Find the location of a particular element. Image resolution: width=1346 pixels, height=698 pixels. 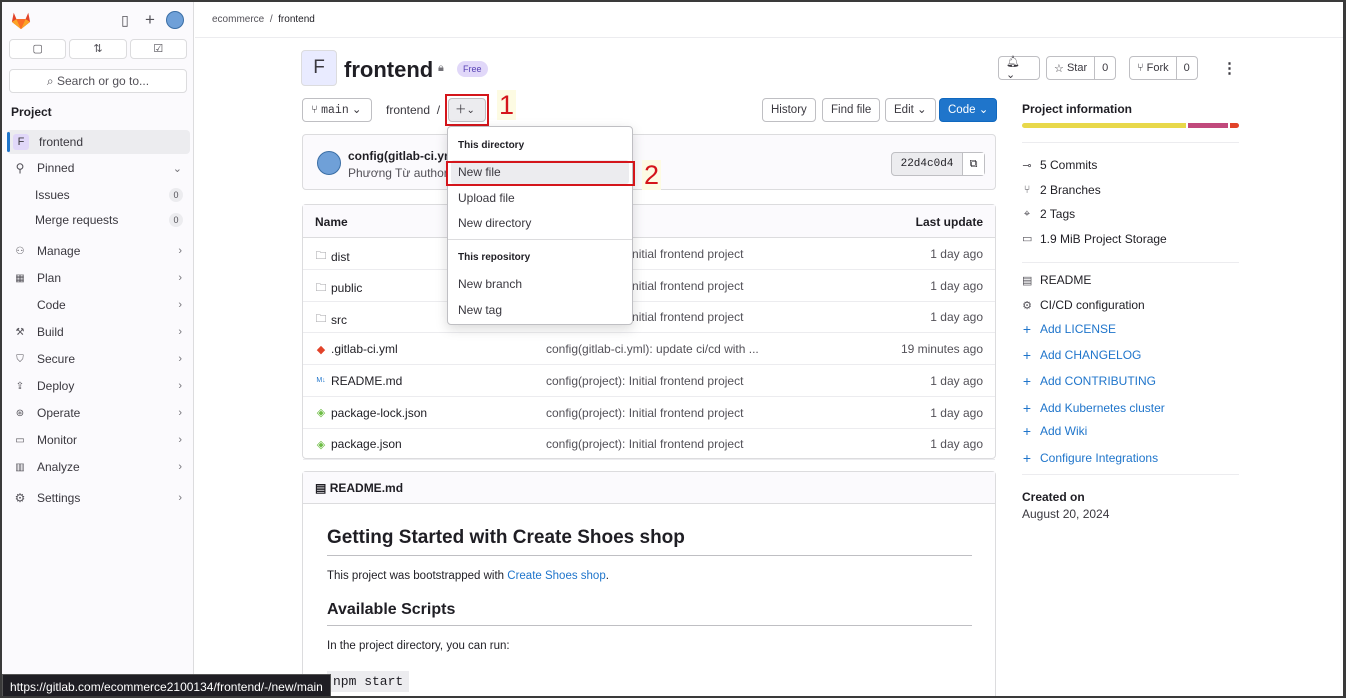

file-name-cell: 🗀︎ src is located at coordinates (331, 319).